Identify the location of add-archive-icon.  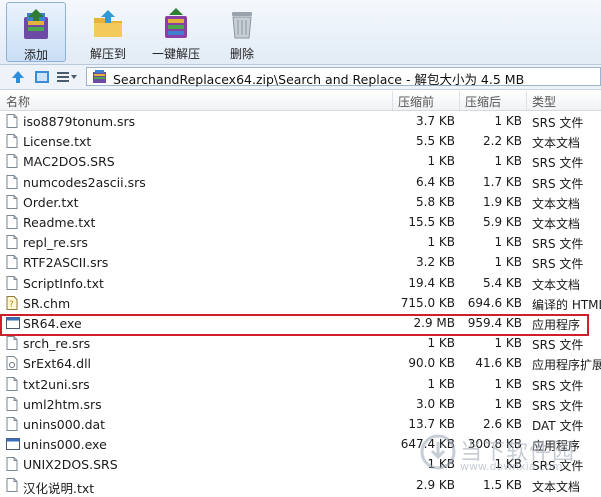
(36, 24).